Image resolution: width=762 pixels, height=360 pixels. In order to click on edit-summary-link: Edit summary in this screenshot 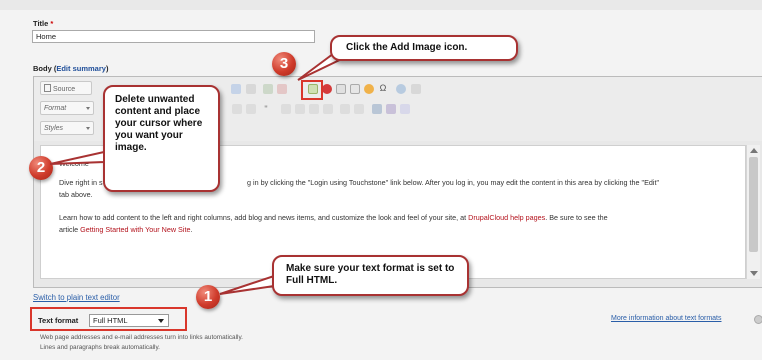, I will do `click(81, 68)`.